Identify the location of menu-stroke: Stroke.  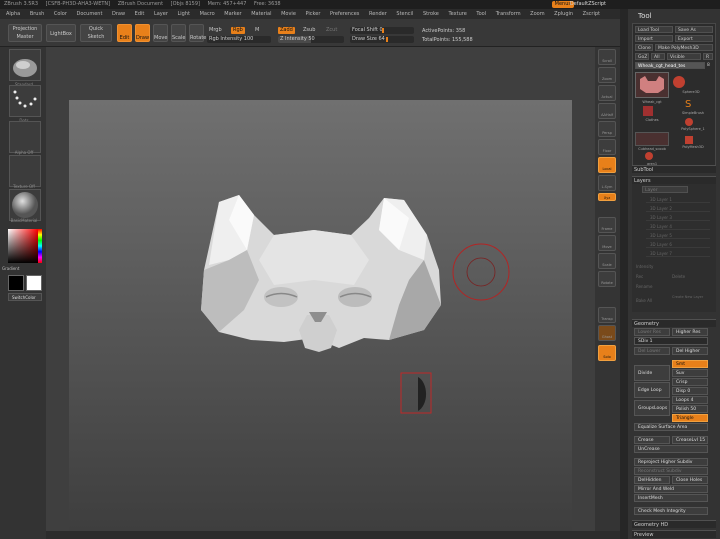
(431, 14).